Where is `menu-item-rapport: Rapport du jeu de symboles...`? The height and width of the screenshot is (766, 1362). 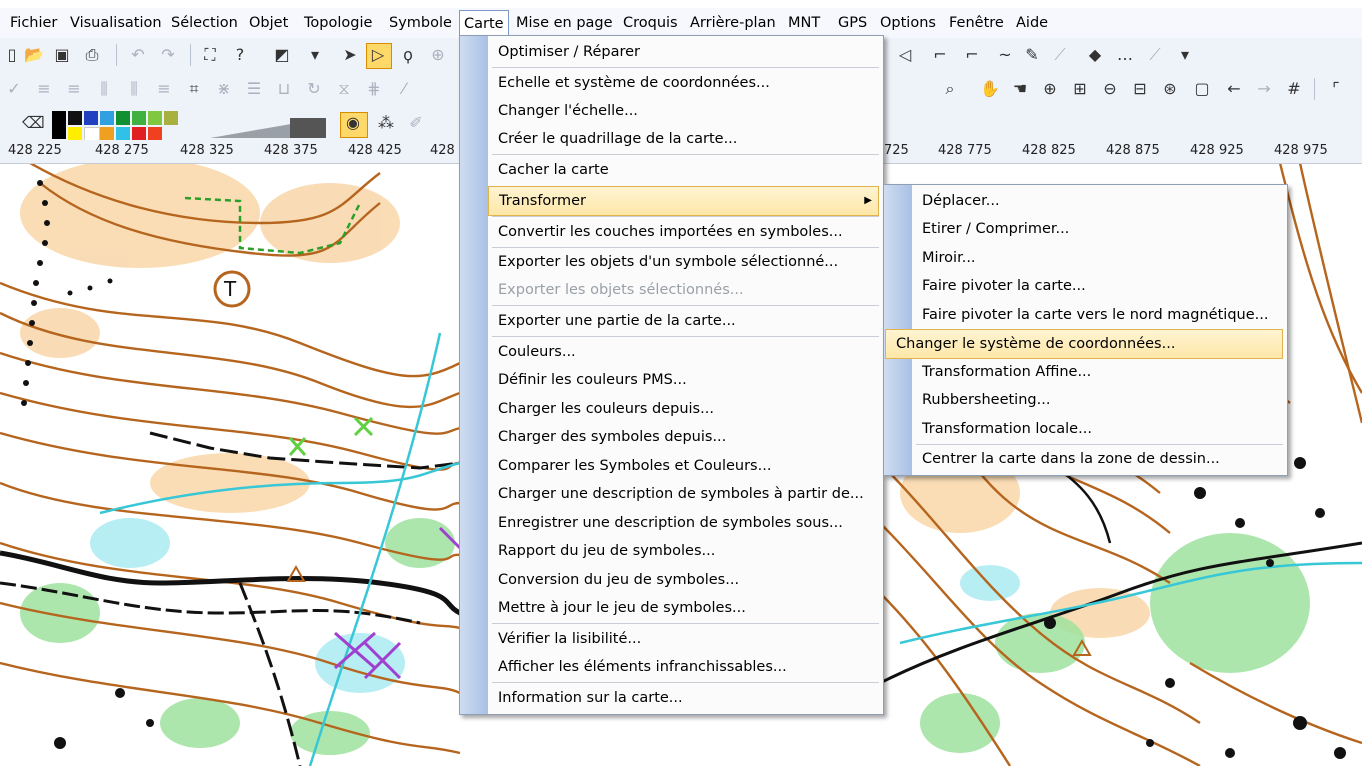 menu-item-rapport: Rapport du jeu de symboles... is located at coordinates (683, 551).